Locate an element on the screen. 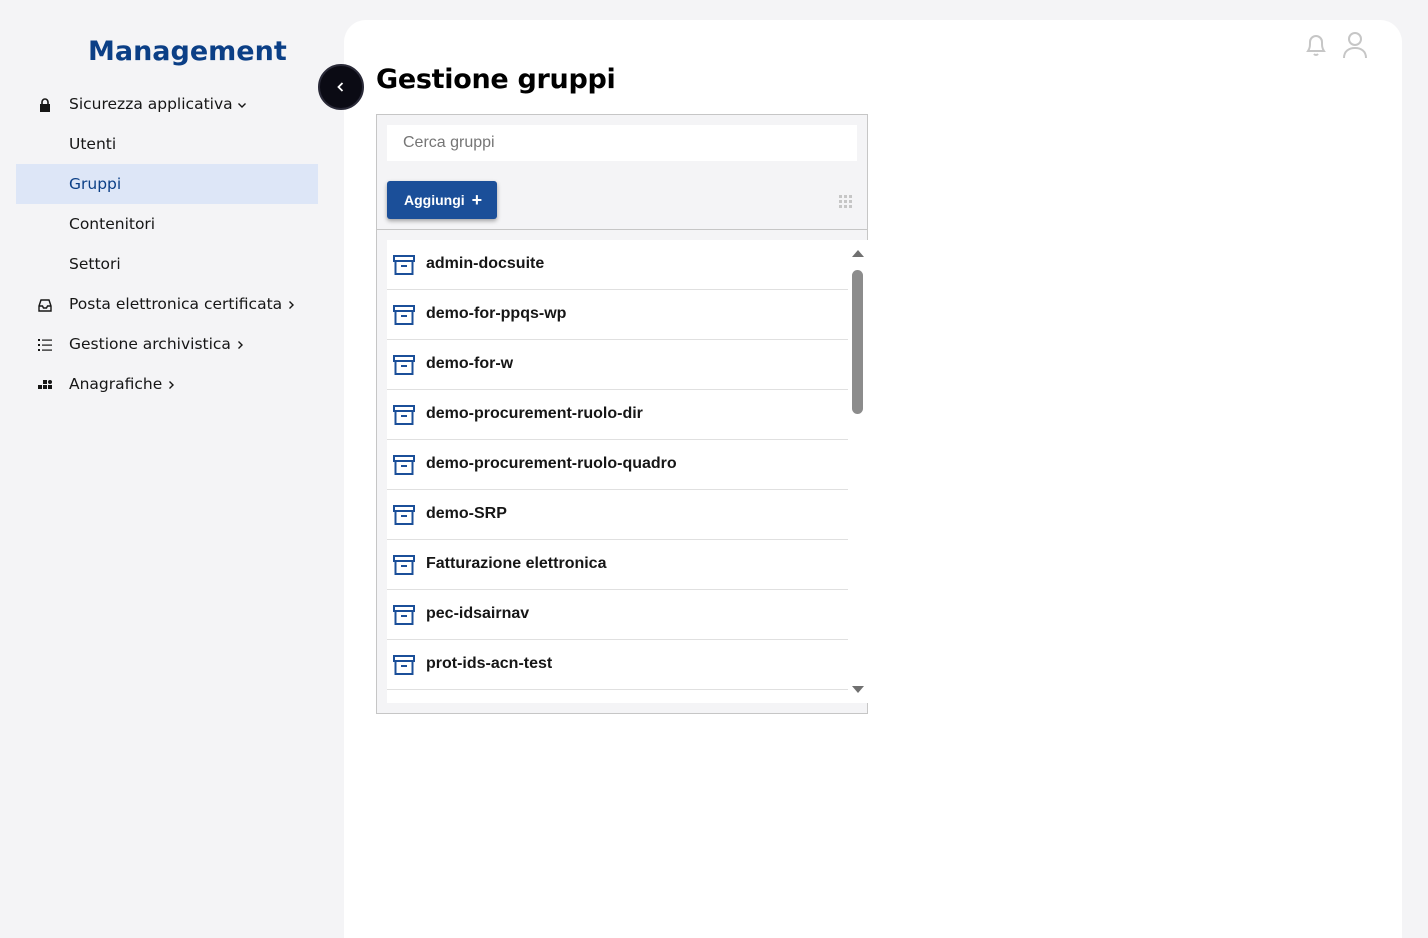 The width and height of the screenshot is (1428, 938). add-group-button: Aggiungi + is located at coordinates (442, 200).